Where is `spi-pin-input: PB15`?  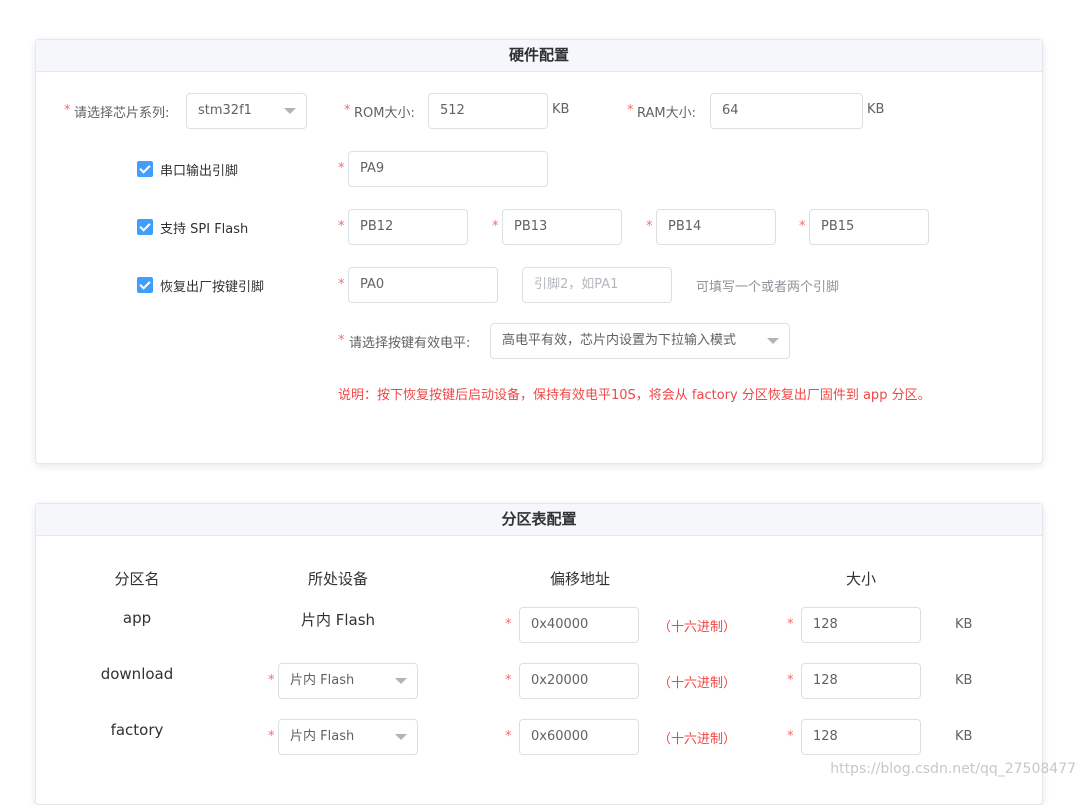 spi-pin-input: PB15 is located at coordinates (869, 227).